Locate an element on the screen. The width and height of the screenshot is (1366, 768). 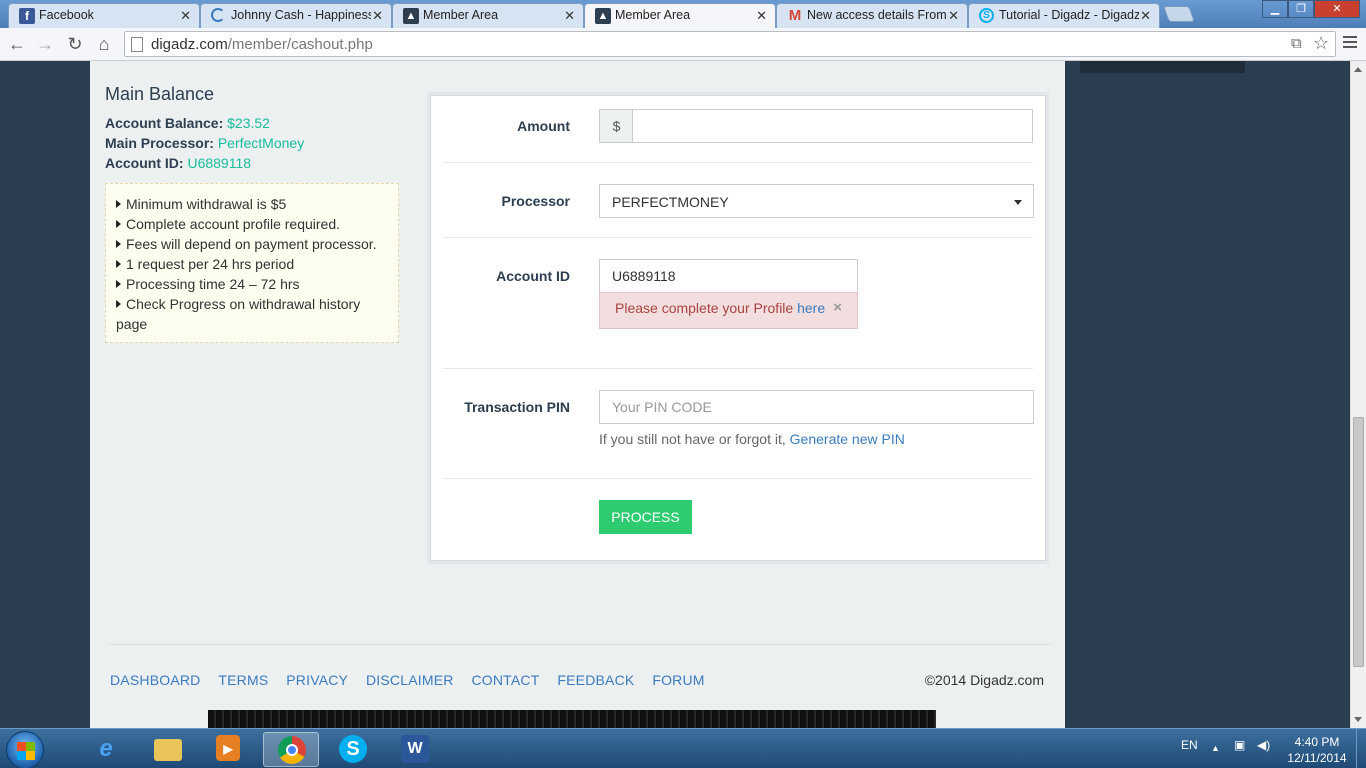
taskbar-media-player: ▶ is located at coordinates (228, 749).